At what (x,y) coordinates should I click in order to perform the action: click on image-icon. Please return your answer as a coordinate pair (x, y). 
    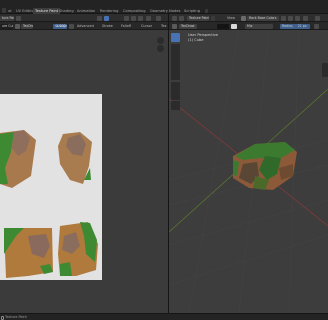
    Looking at the image, I should click on (99, 18).